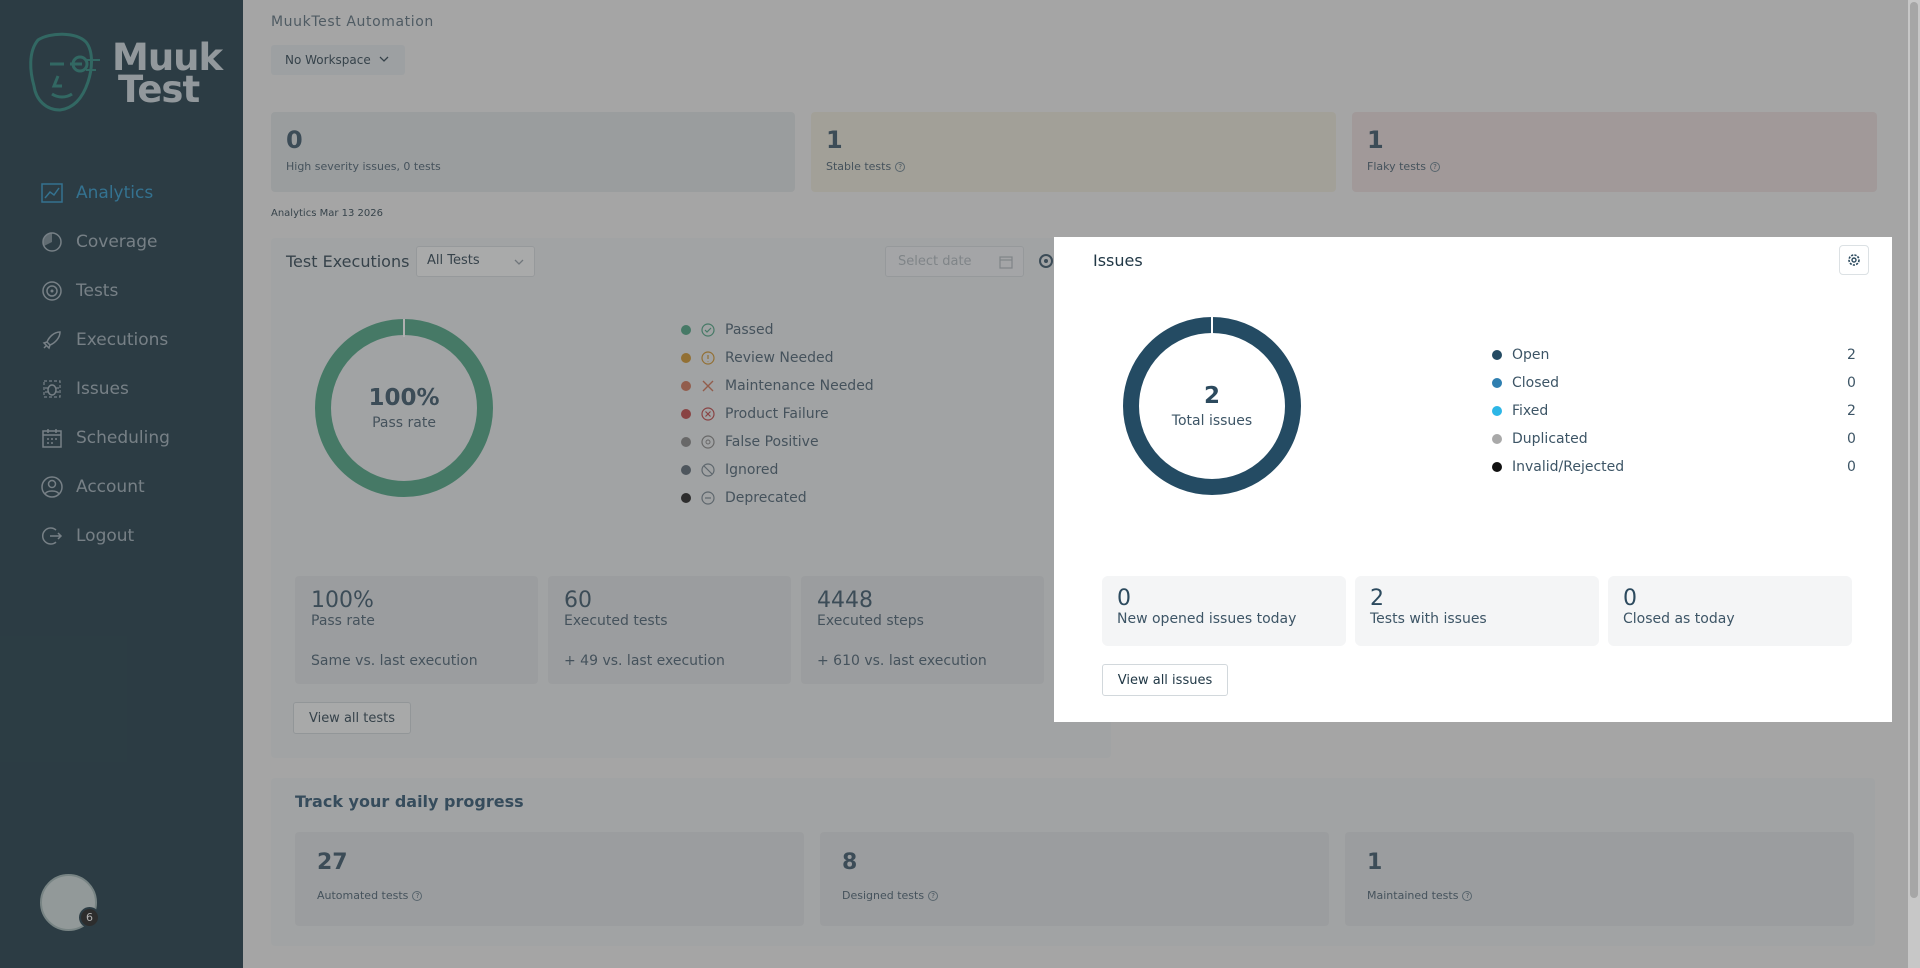 The height and width of the screenshot is (968, 1920). What do you see at coordinates (1536, 383) in the screenshot?
I see `legend-label: Closed` at bounding box center [1536, 383].